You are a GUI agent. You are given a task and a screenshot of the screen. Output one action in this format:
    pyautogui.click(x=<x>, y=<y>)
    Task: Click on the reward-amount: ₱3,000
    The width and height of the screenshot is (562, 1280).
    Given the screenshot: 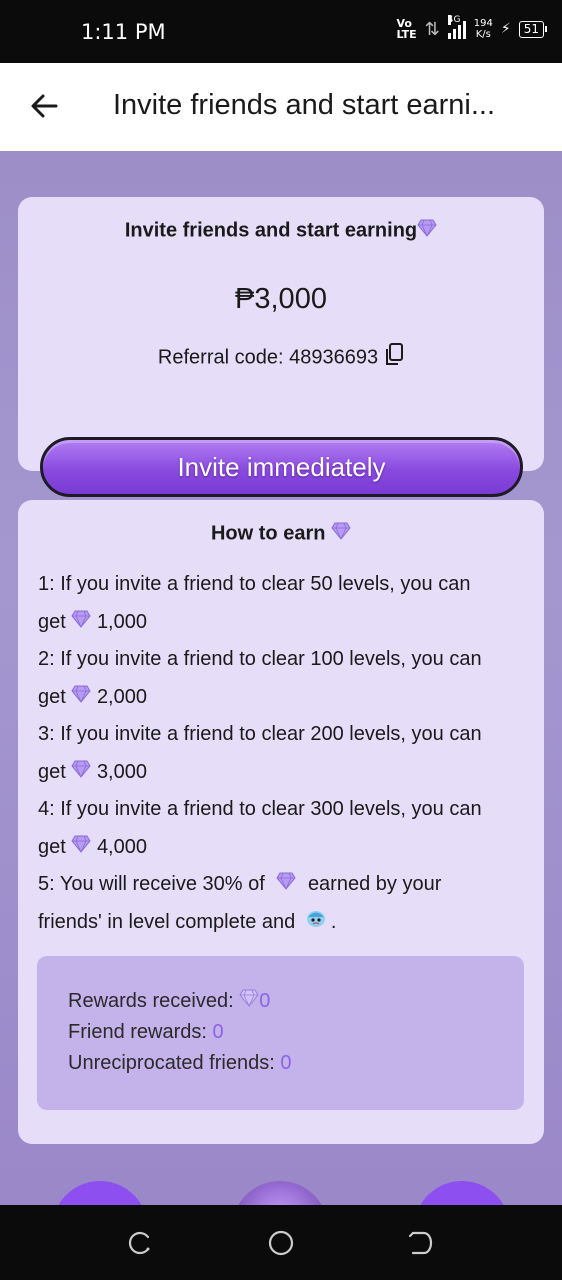 What is the action you would take?
    pyautogui.click(x=281, y=299)
    